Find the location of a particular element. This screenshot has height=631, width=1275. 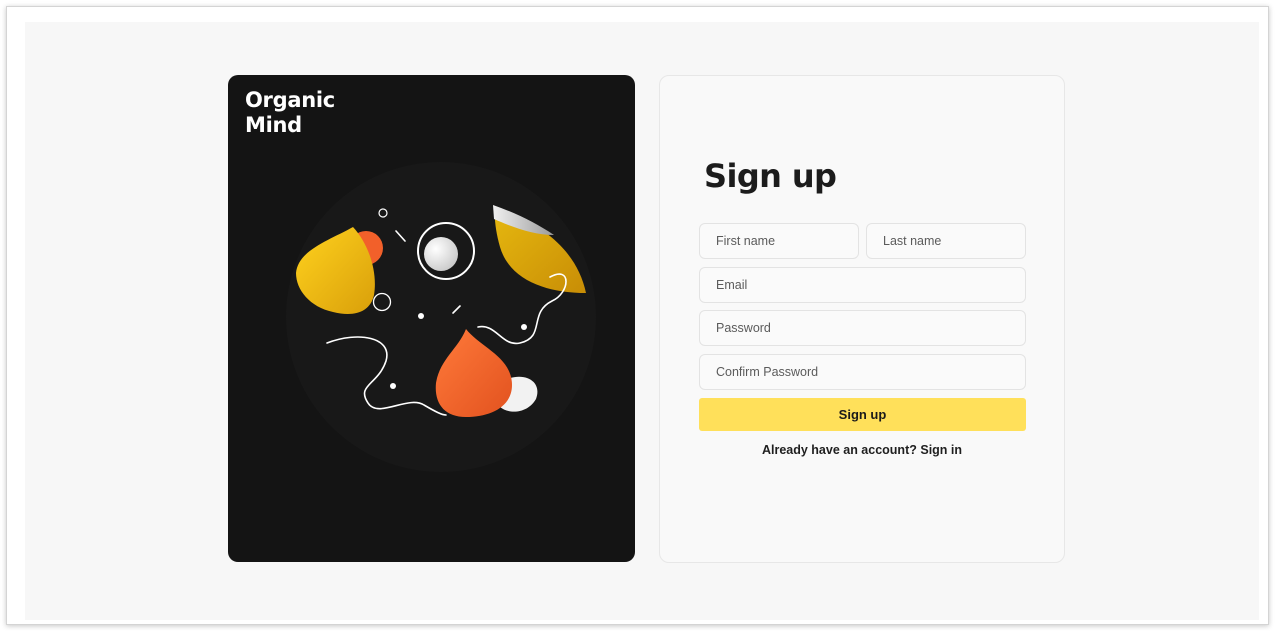

confirm-password-input is located at coordinates (862, 372).